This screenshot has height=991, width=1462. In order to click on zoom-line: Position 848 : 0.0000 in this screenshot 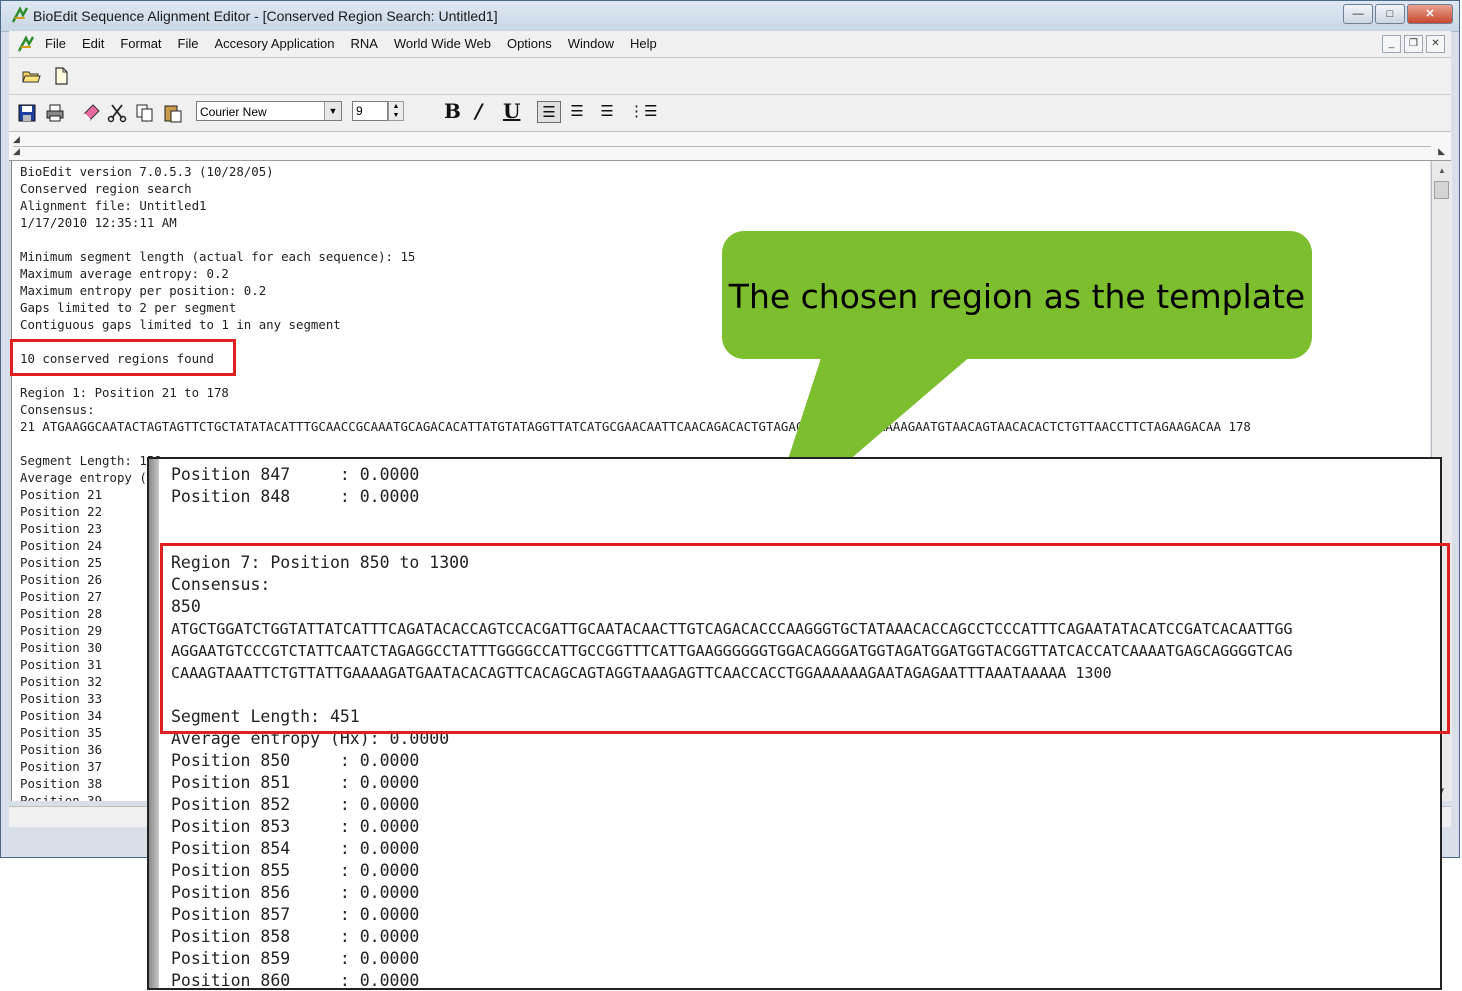, I will do `click(295, 496)`.